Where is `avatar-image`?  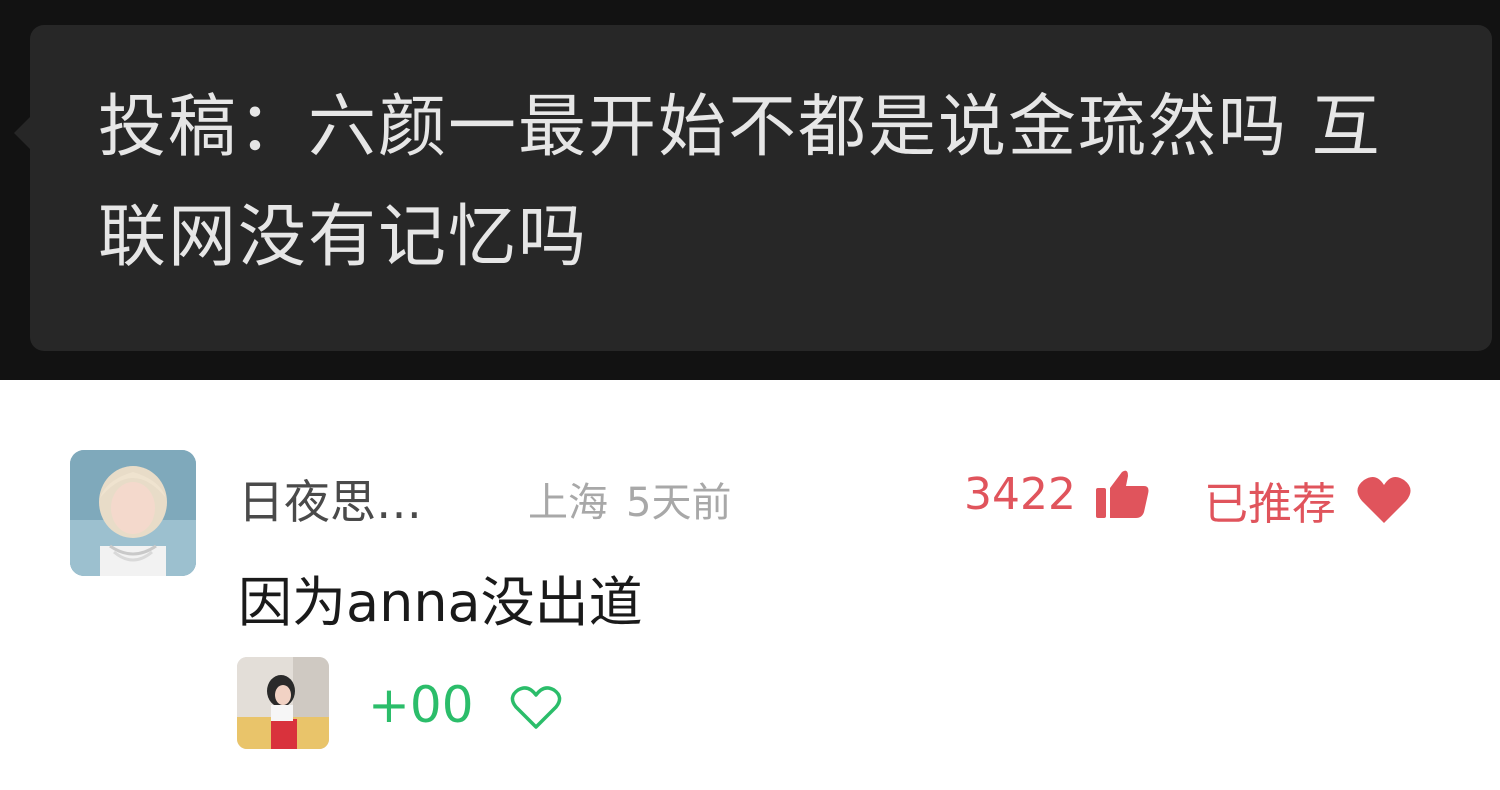
avatar-image is located at coordinates (133, 513).